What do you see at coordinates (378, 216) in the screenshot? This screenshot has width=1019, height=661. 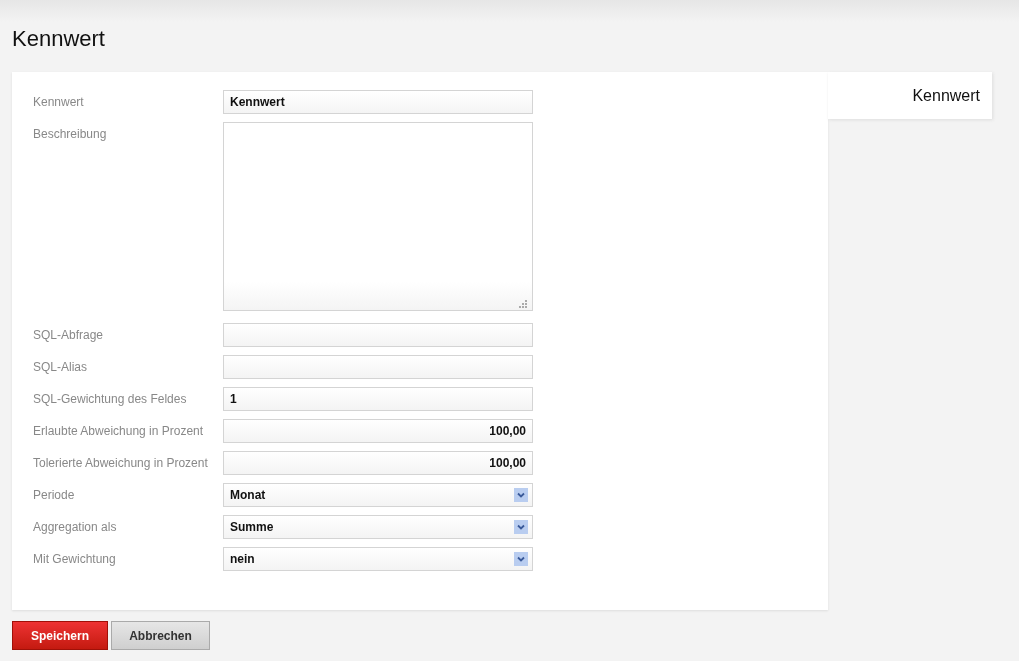 I see `text-area` at bounding box center [378, 216].